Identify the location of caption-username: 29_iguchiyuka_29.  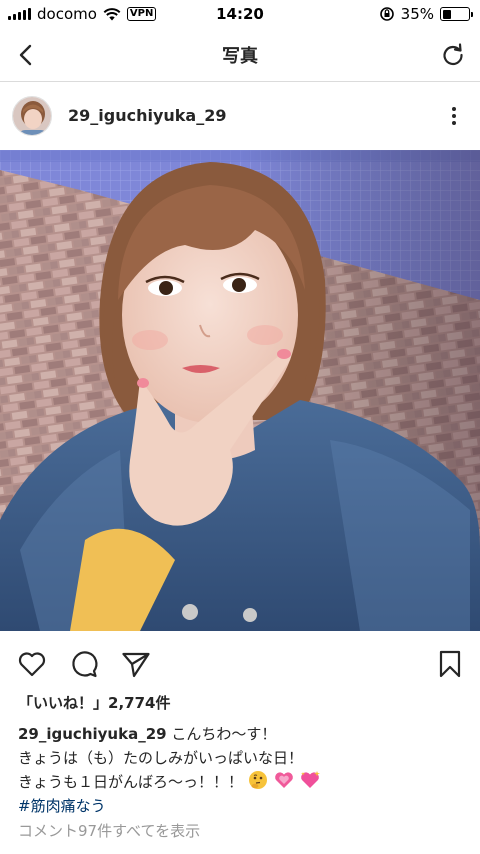
(92, 734).